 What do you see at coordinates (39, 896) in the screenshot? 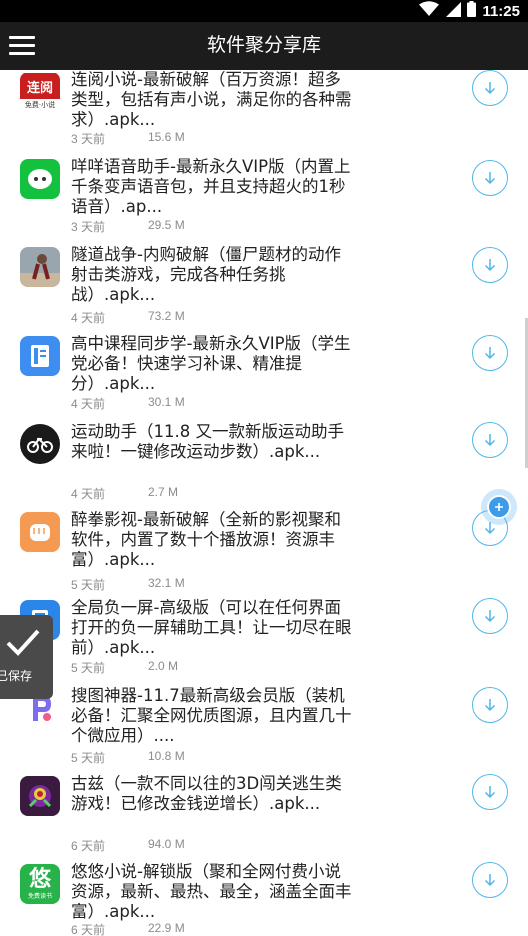
I see `icon-subtext: 免费读书` at bounding box center [39, 896].